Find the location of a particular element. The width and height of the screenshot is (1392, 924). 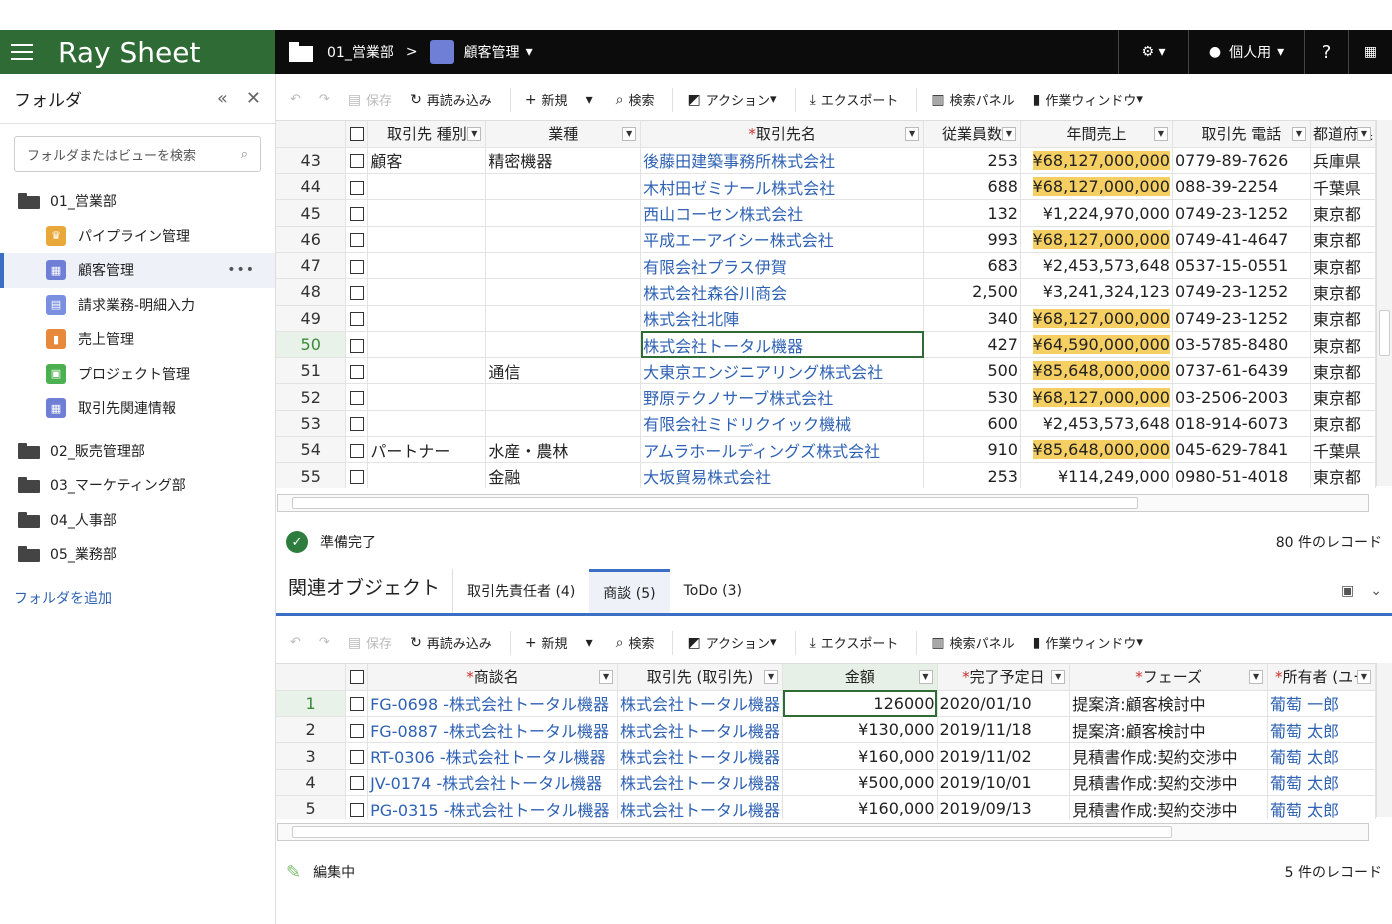

row-number: 3 is located at coordinates (311, 756).